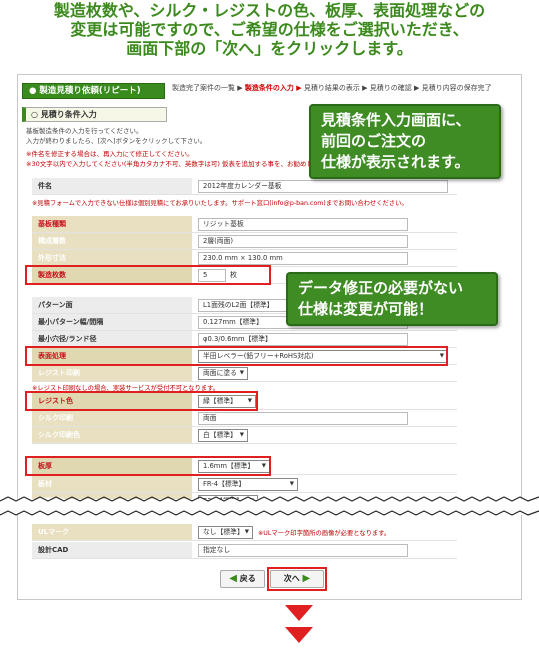 The image size is (539, 648). Describe the element at coordinates (148, 275) in the screenshot. I see `quantity-highlight` at that location.